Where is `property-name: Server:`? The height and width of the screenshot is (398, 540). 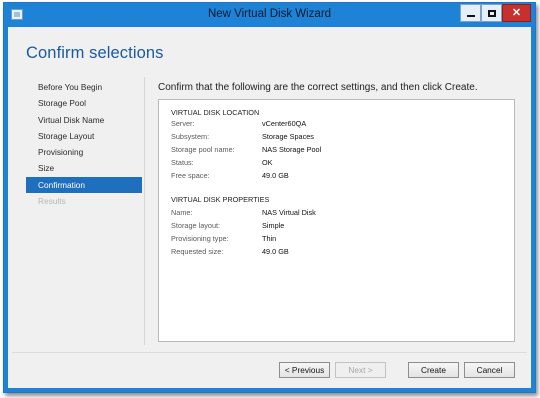
property-name: Server: is located at coordinates (183, 123).